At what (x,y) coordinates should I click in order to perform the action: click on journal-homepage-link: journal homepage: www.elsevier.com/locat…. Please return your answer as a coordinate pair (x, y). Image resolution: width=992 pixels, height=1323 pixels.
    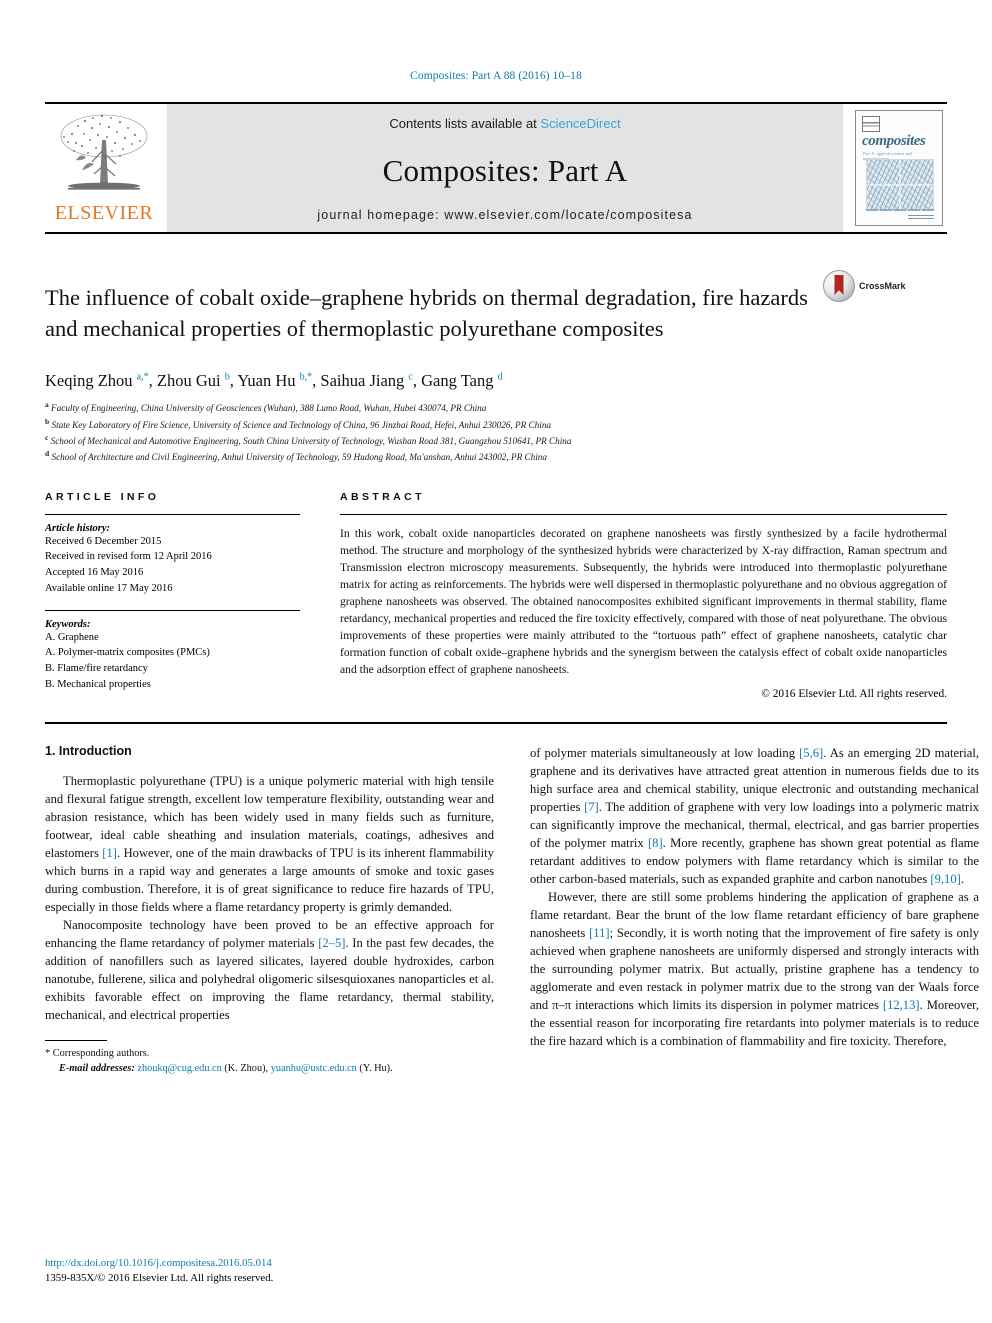
    Looking at the image, I should click on (504, 215).